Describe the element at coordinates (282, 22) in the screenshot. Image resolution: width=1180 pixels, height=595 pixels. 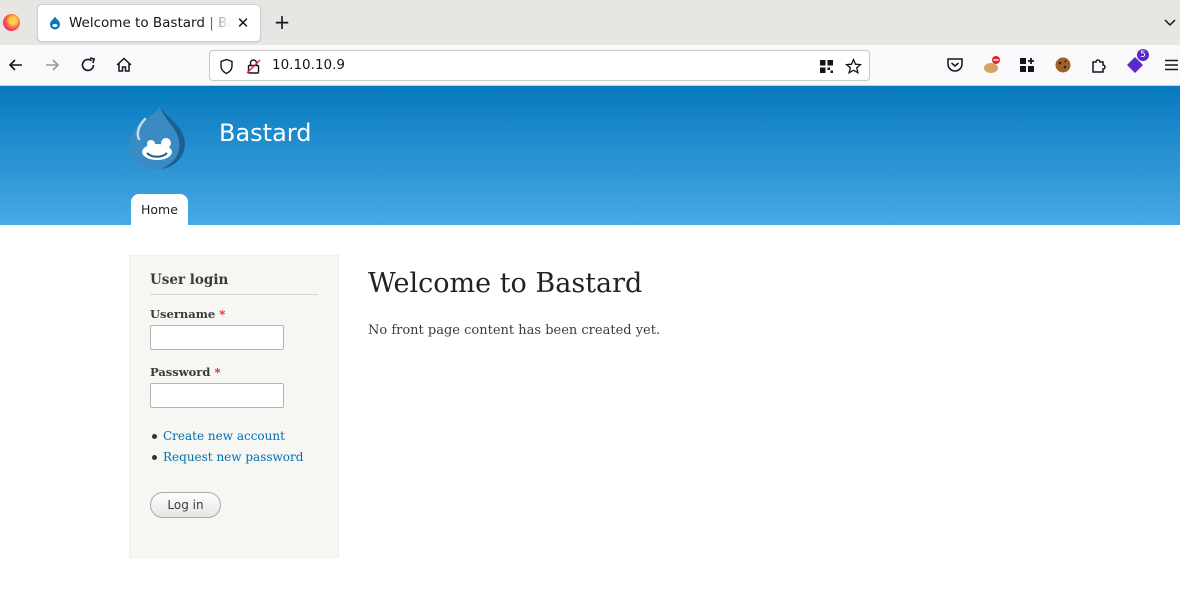
I see `new-tab-icon: +` at that location.